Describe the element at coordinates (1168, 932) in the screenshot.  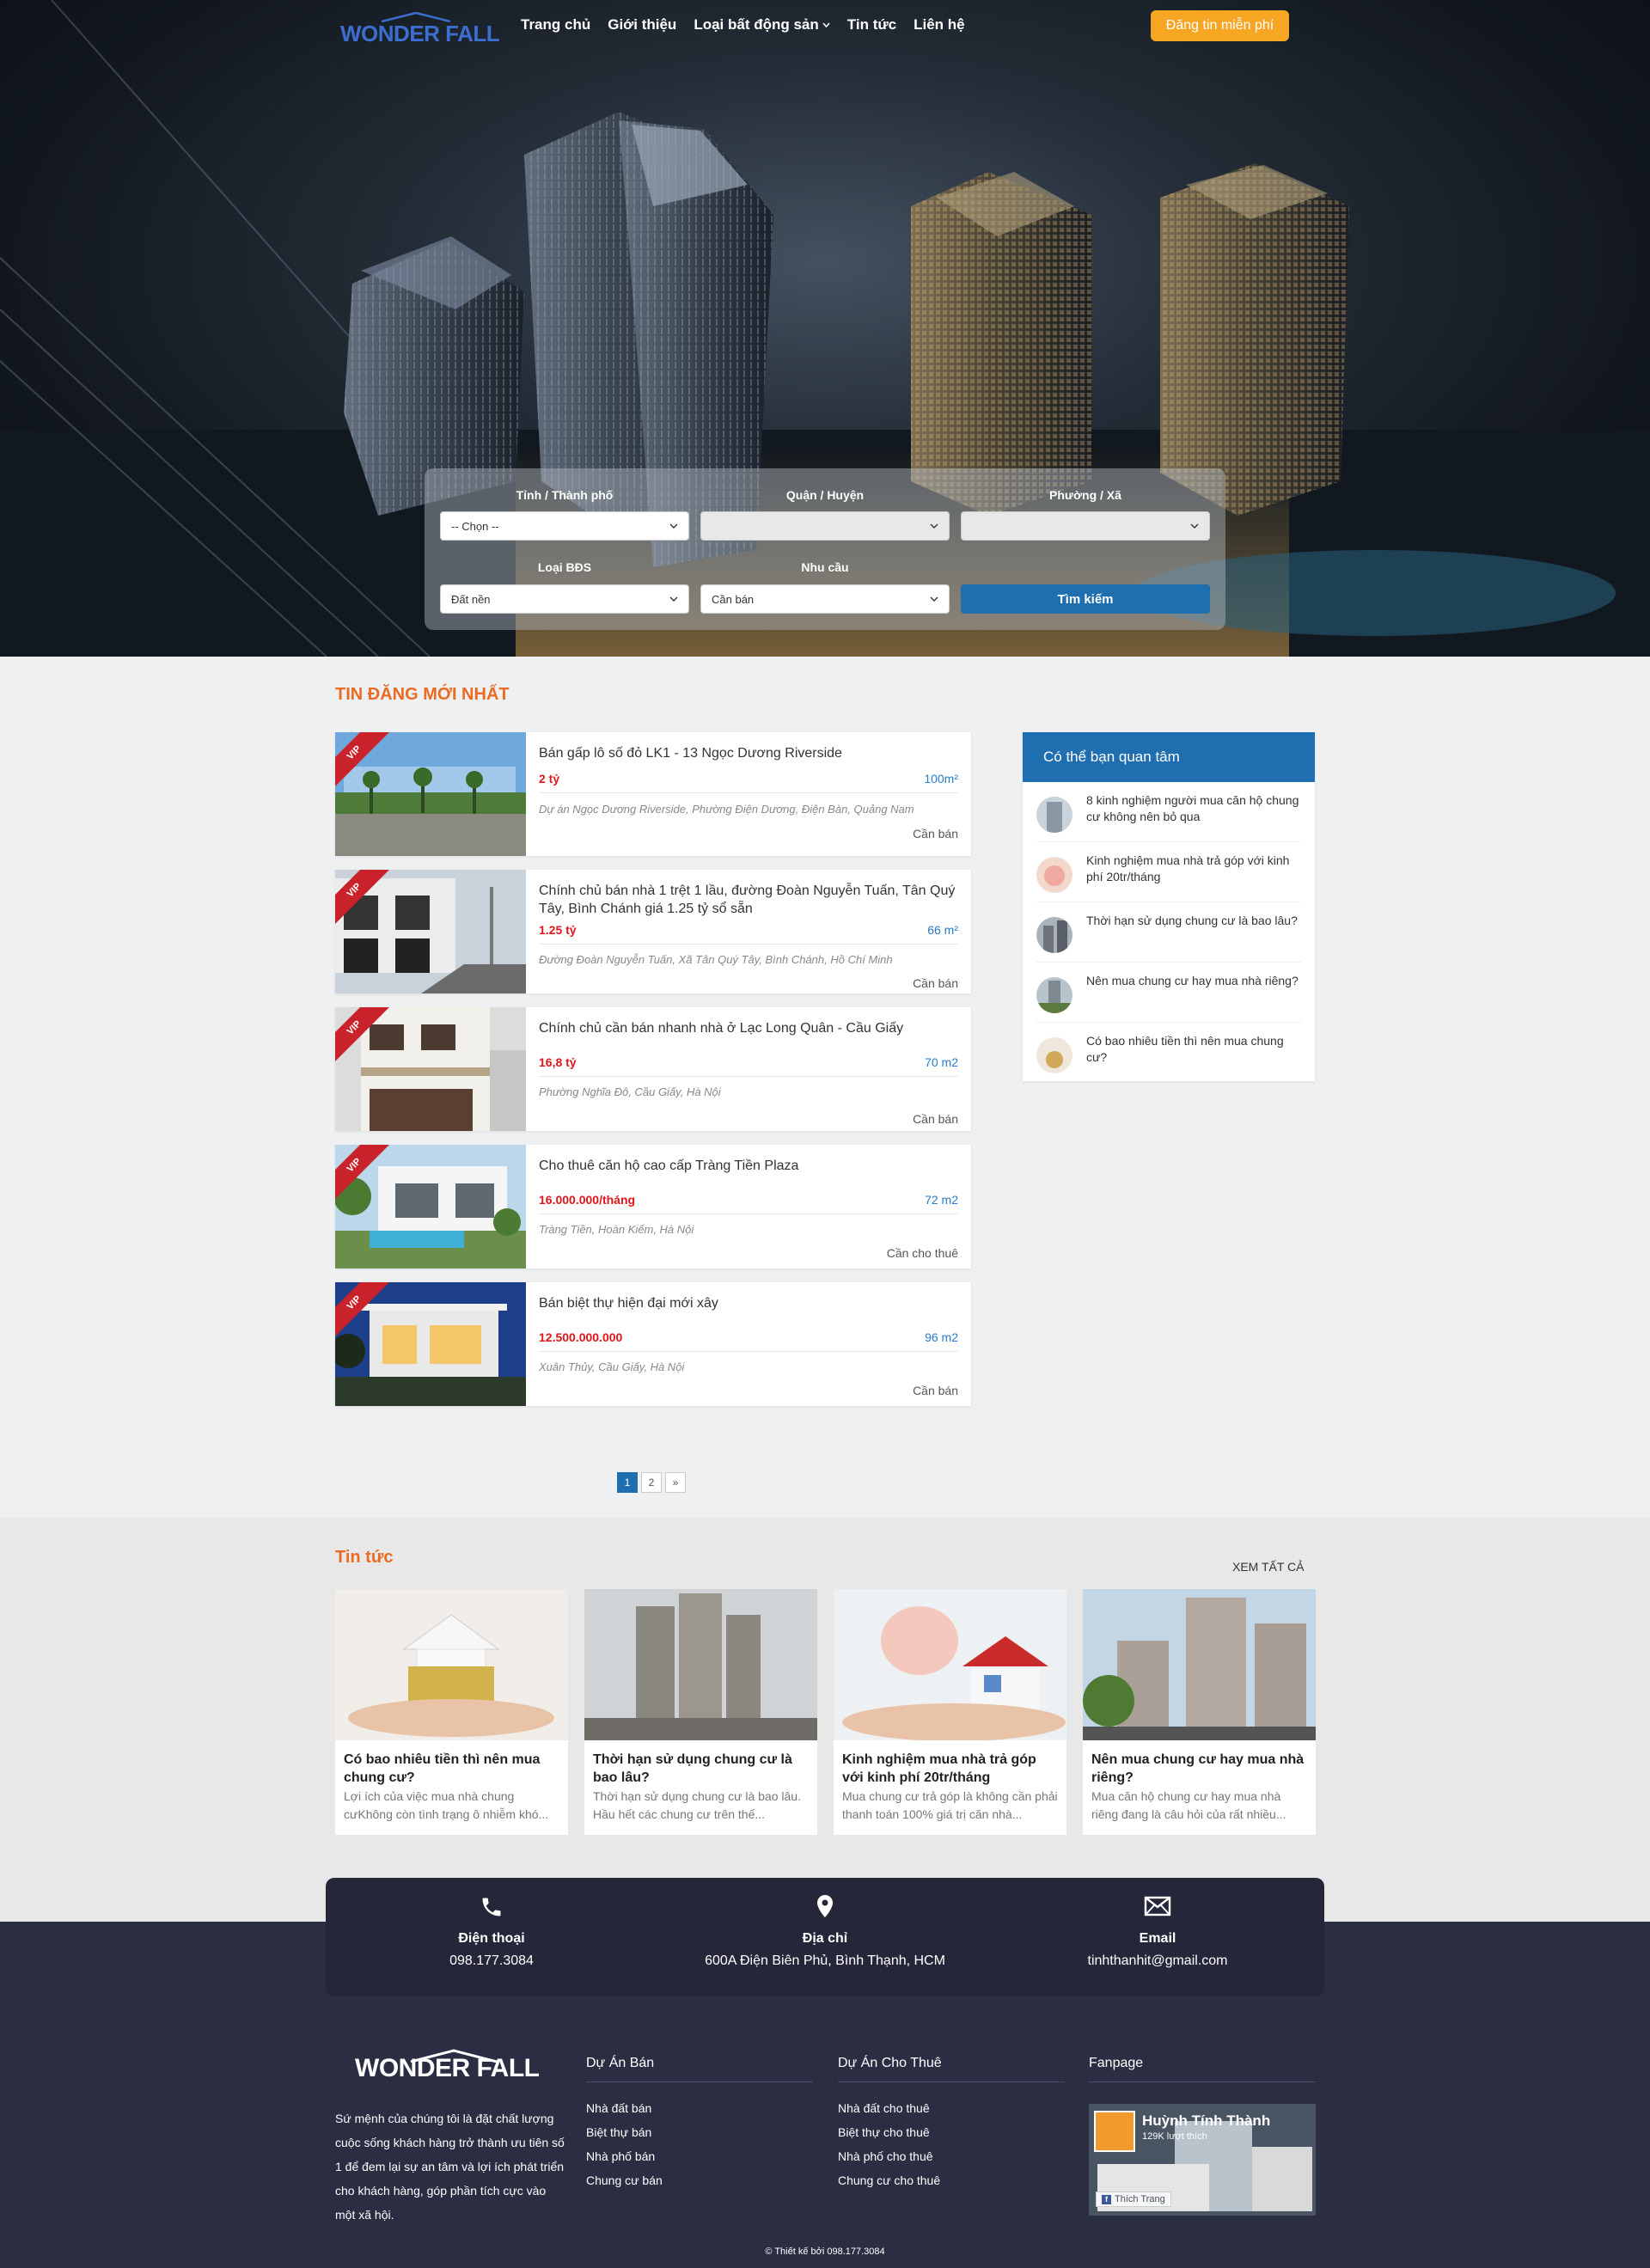
I see `sidebar-item: Thời hạn sử dụng chung cư là bao lâu?` at that location.